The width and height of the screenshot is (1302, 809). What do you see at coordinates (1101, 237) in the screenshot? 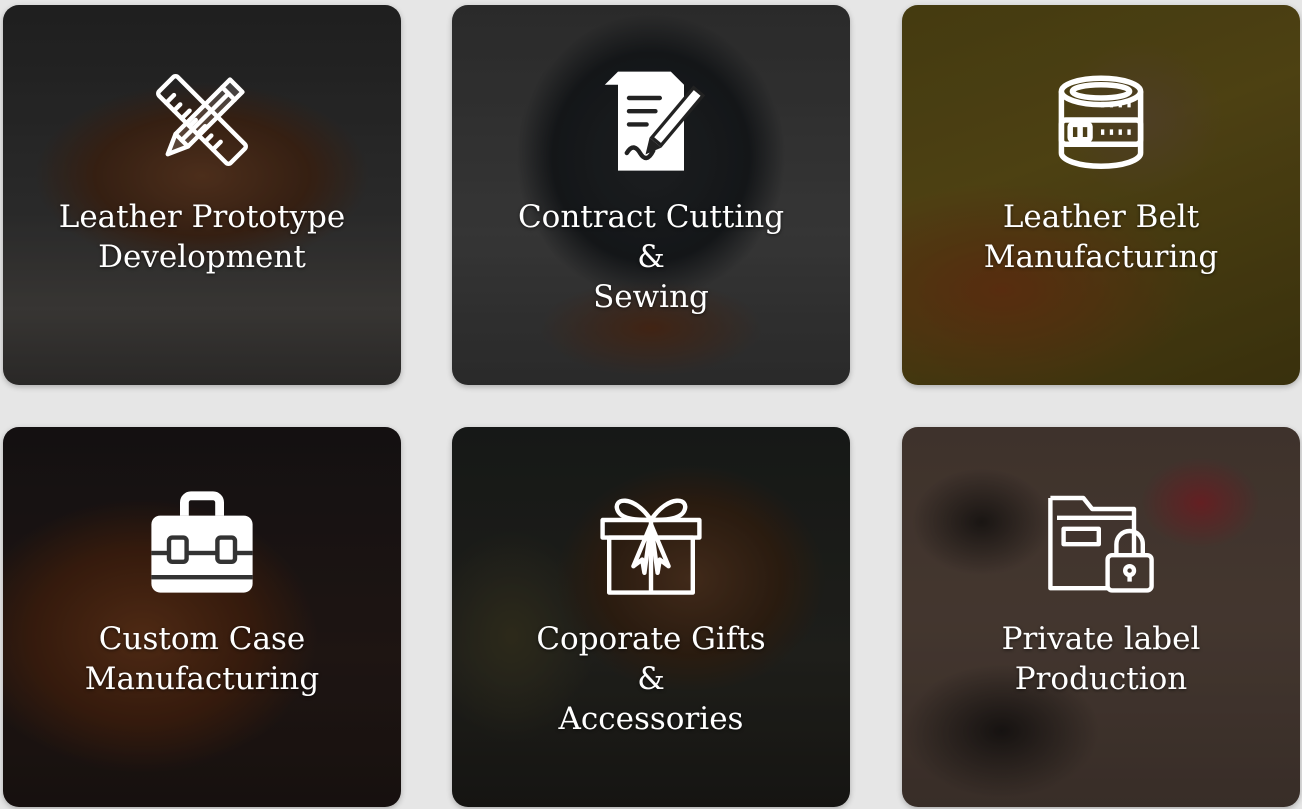
I see `service-title: Leather Belt Manufacturing` at bounding box center [1101, 237].